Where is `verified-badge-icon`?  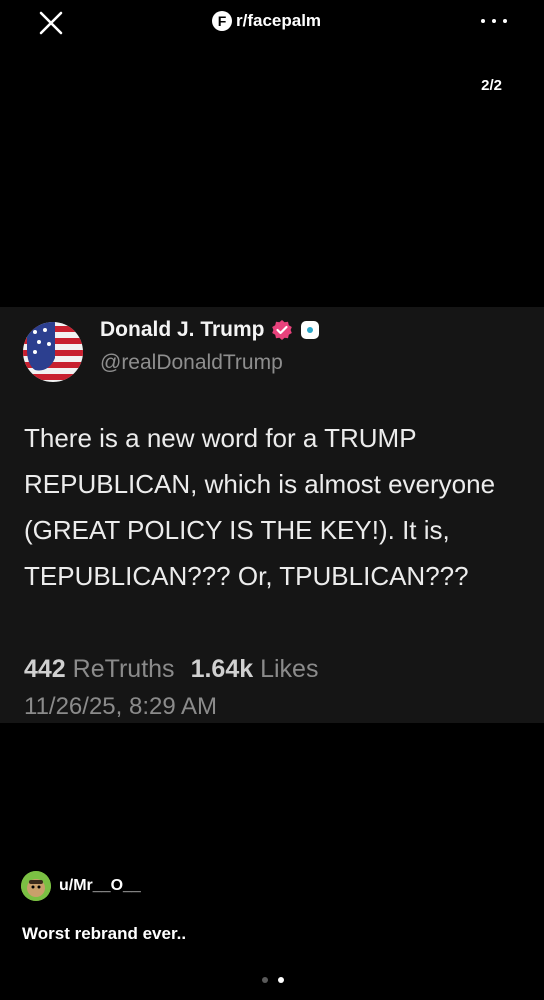
verified-badge-icon is located at coordinates (281, 330).